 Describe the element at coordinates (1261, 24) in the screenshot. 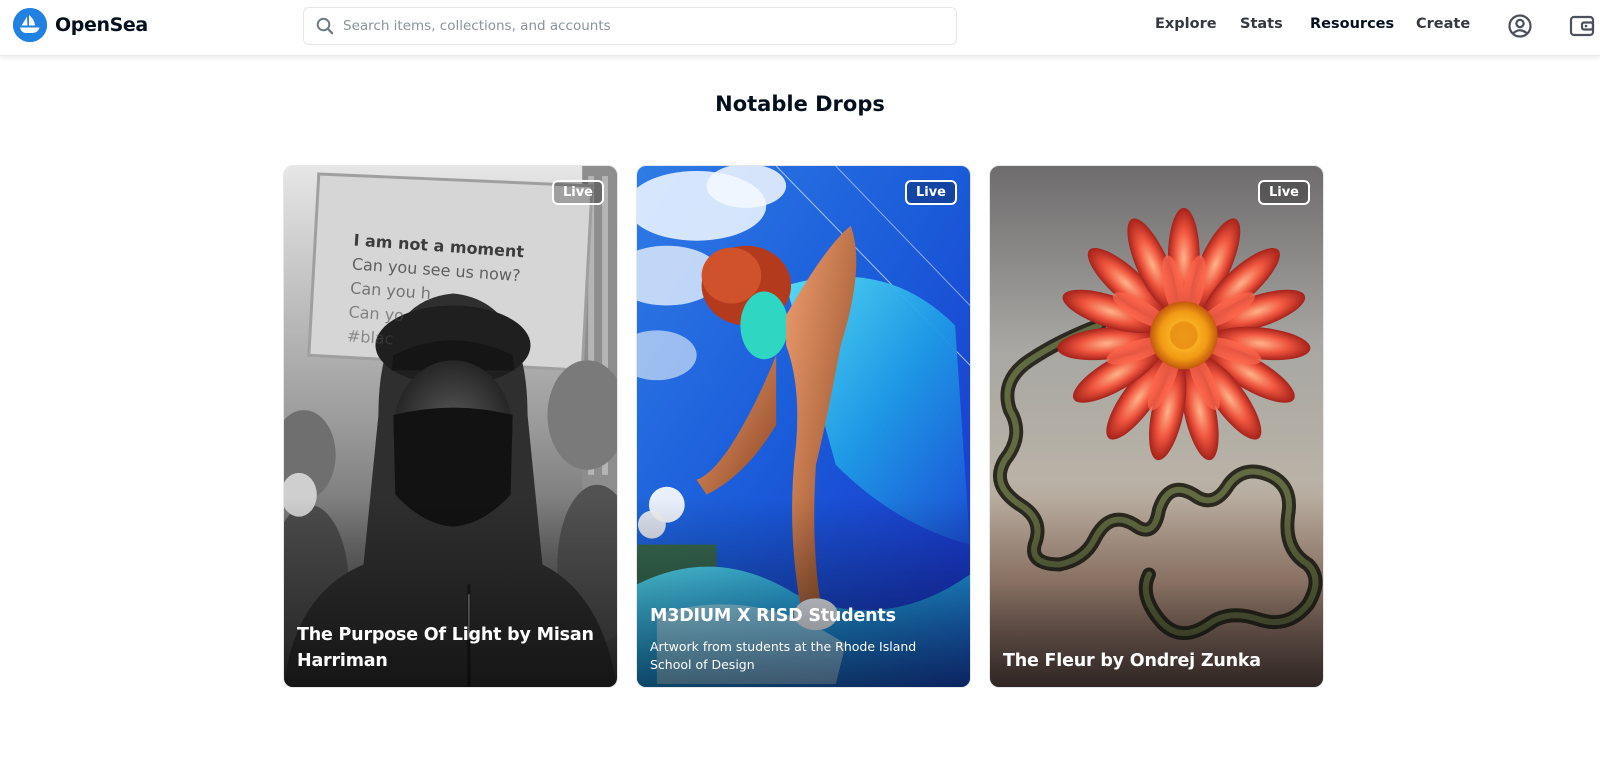

I see `nav-stats: Stats` at that location.